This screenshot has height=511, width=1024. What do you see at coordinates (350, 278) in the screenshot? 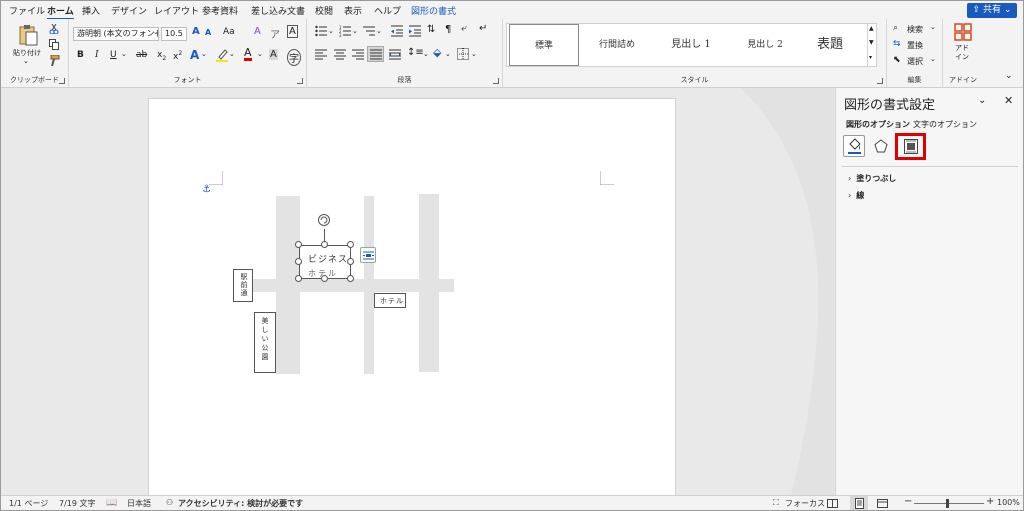
I see `resize-handle-br` at bounding box center [350, 278].